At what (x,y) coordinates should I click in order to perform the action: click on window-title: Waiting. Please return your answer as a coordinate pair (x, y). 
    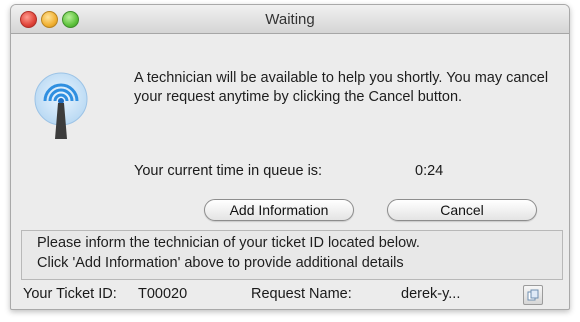
    Looking at the image, I should click on (290, 19).